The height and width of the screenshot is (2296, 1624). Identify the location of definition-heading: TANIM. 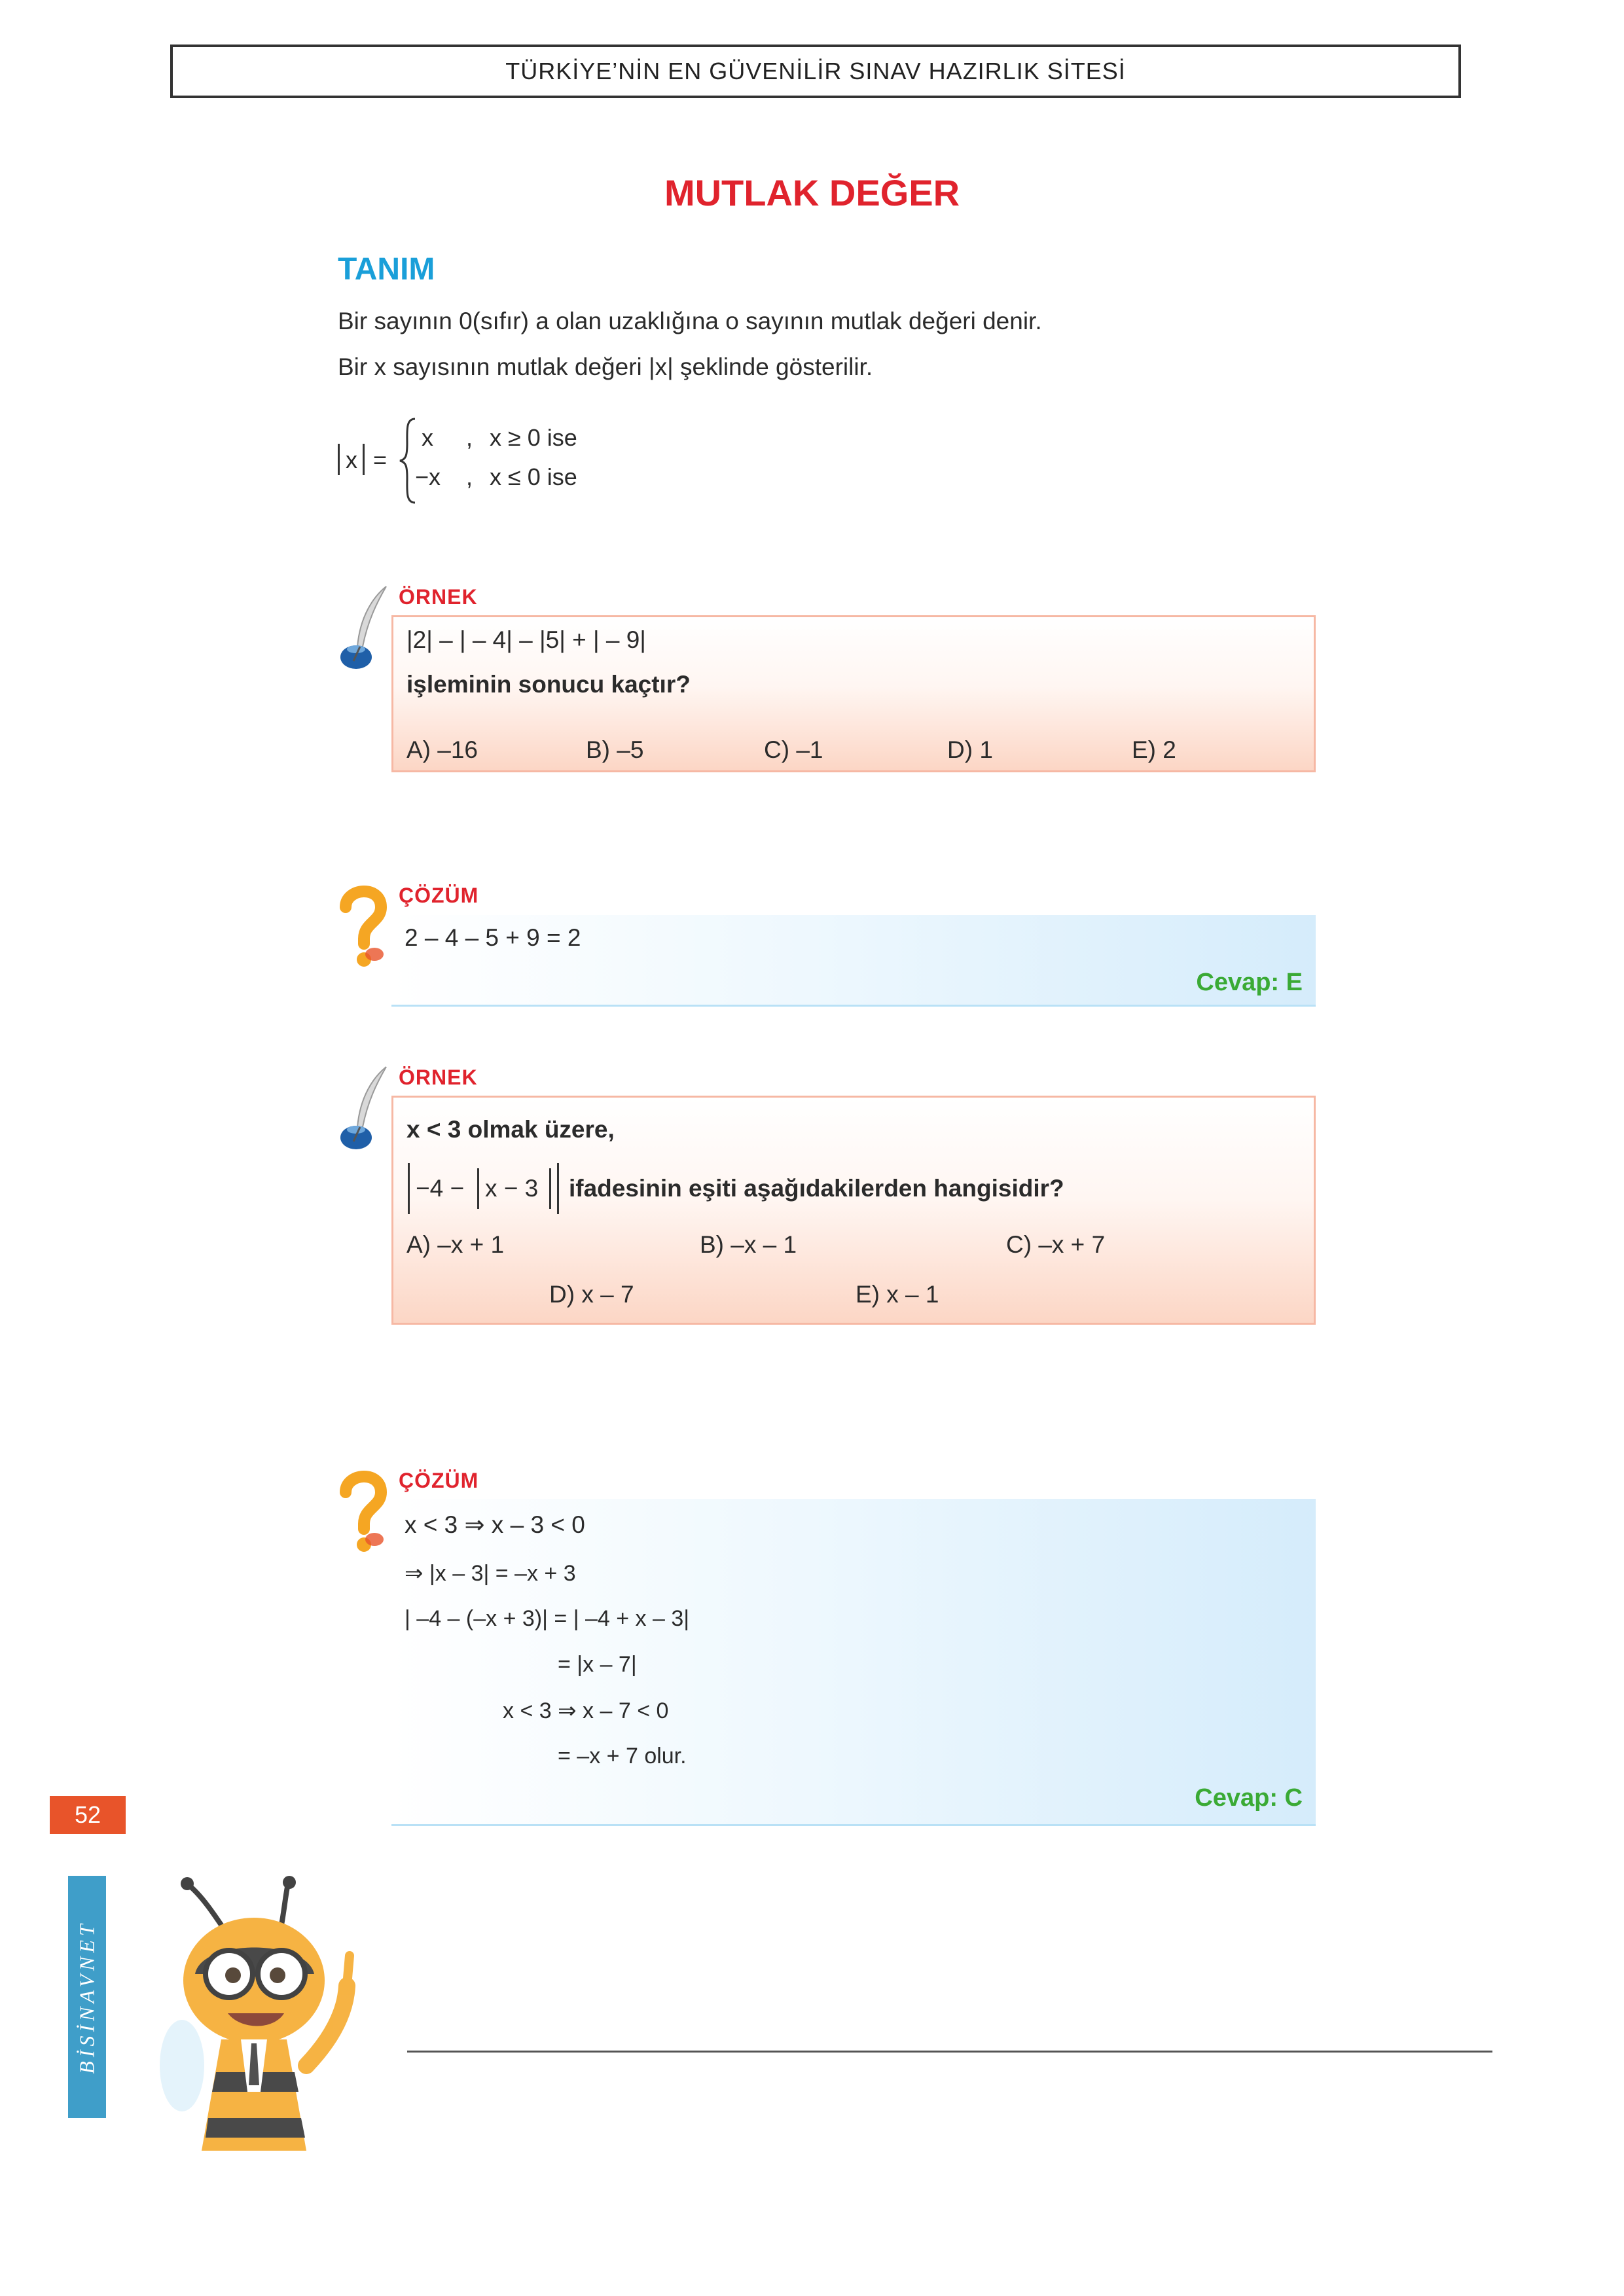
(386, 269).